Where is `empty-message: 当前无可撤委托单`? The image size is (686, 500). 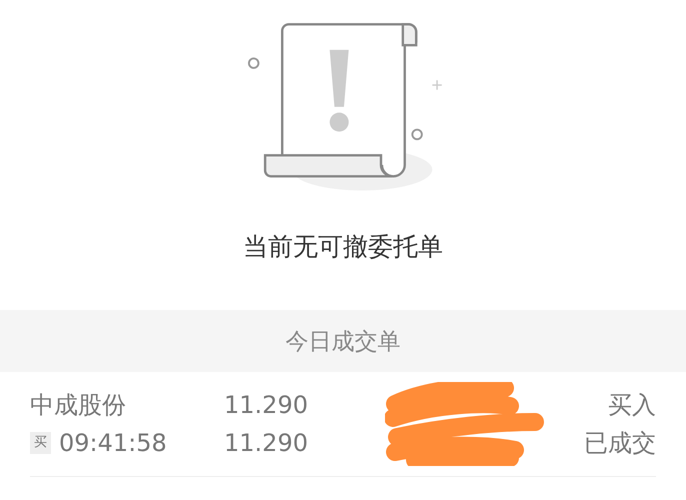
empty-message: 当前无可撤委托单 is located at coordinates (343, 247).